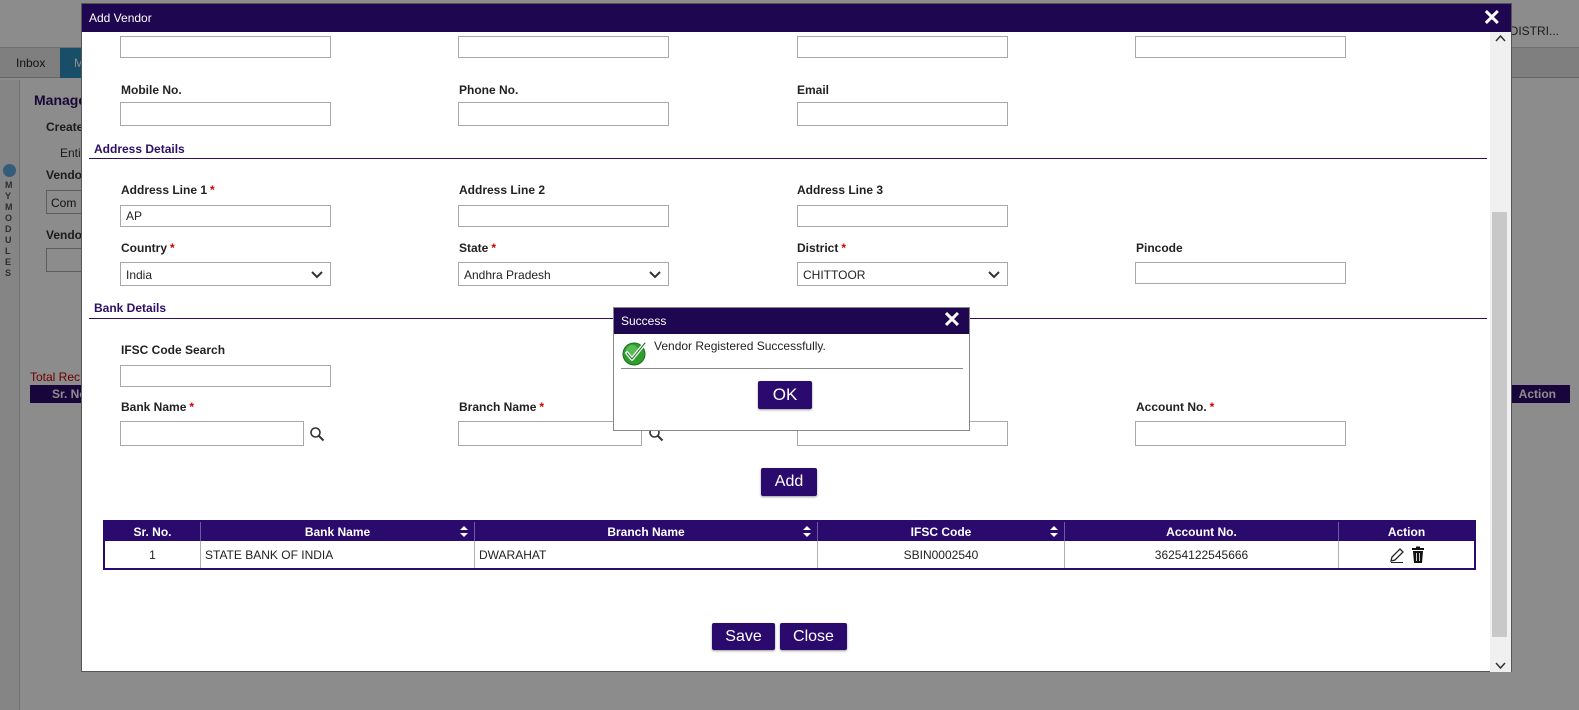  I want to click on save-button: Save, so click(743, 636).